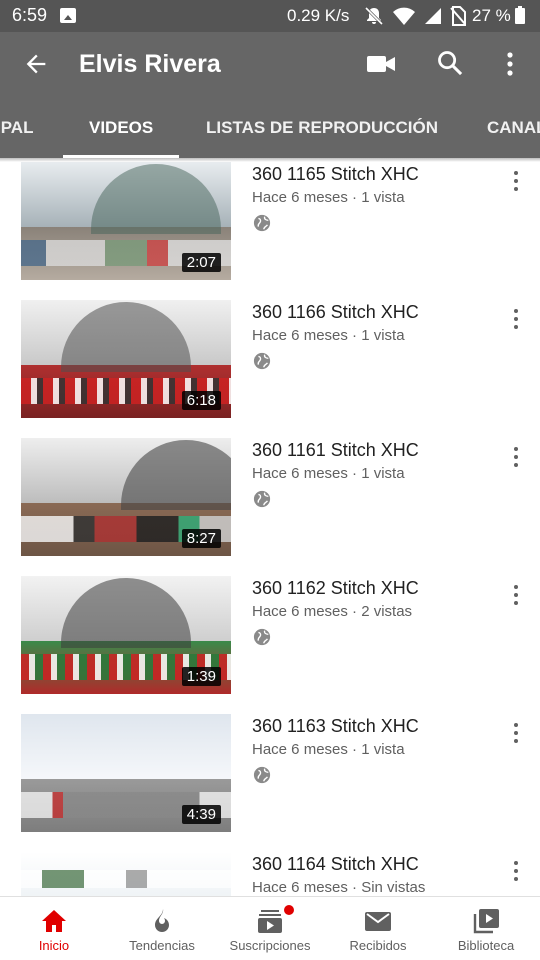  What do you see at coordinates (332, 611) in the screenshot?
I see `video-meta: Hace 6 meses · 2 vistas` at bounding box center [332, 611].